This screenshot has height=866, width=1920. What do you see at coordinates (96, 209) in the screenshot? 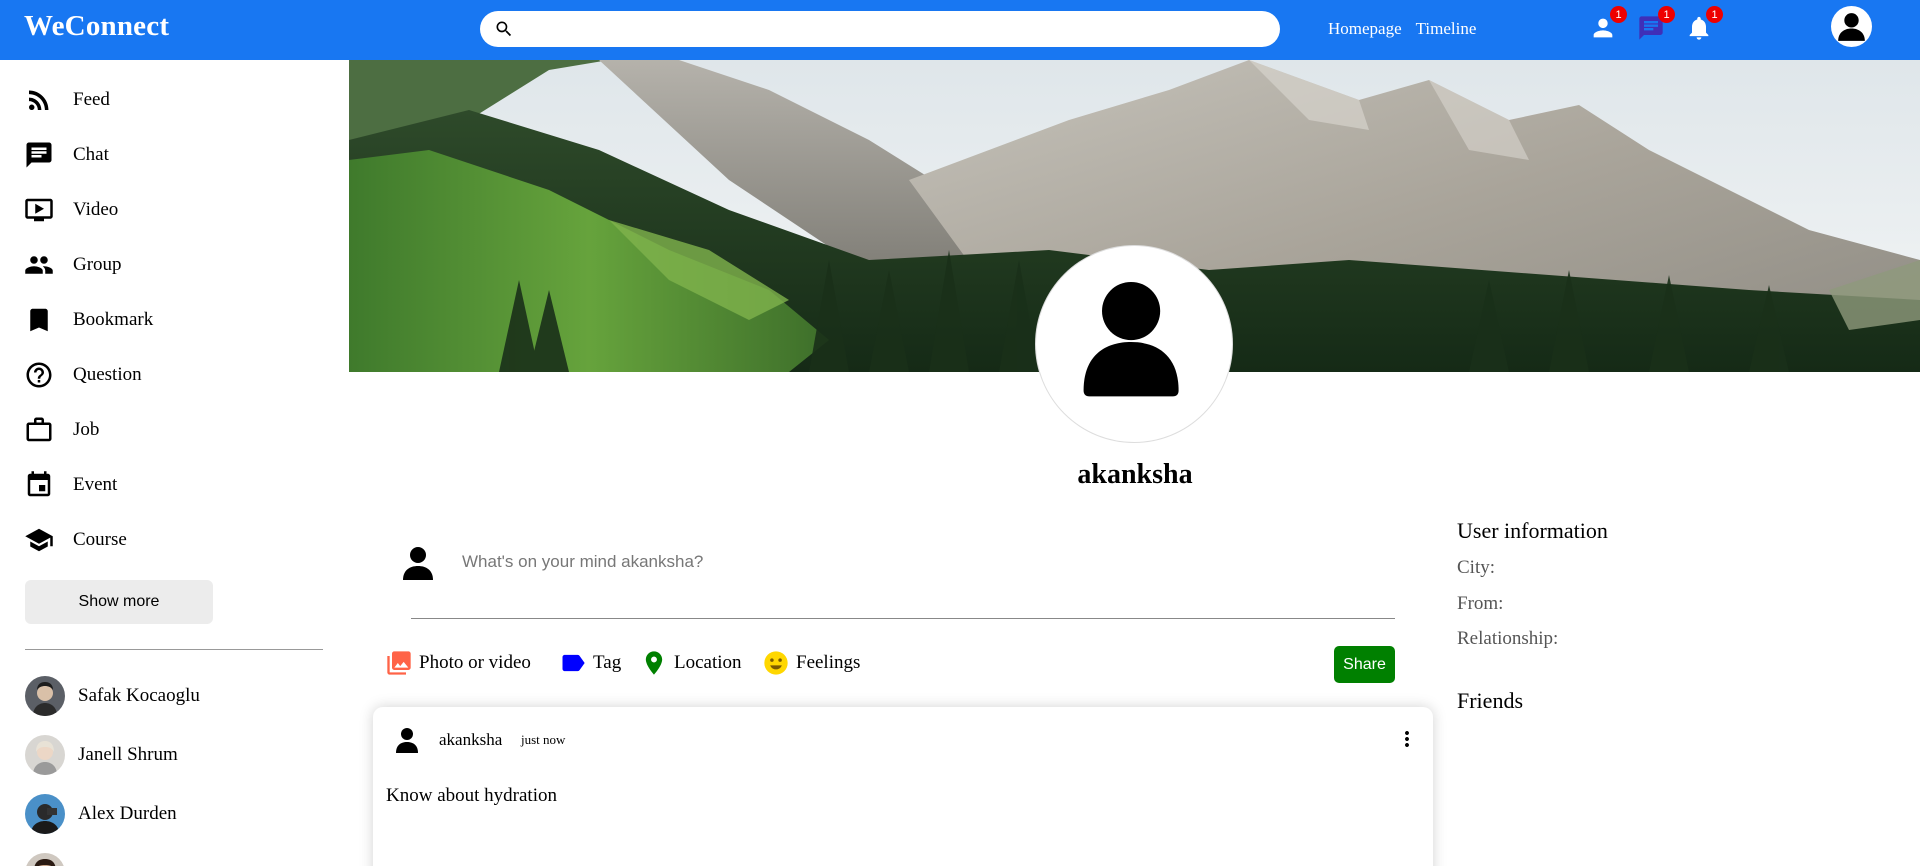
I see `sidebar-item-label: Video` at bounding box center [96, 209].